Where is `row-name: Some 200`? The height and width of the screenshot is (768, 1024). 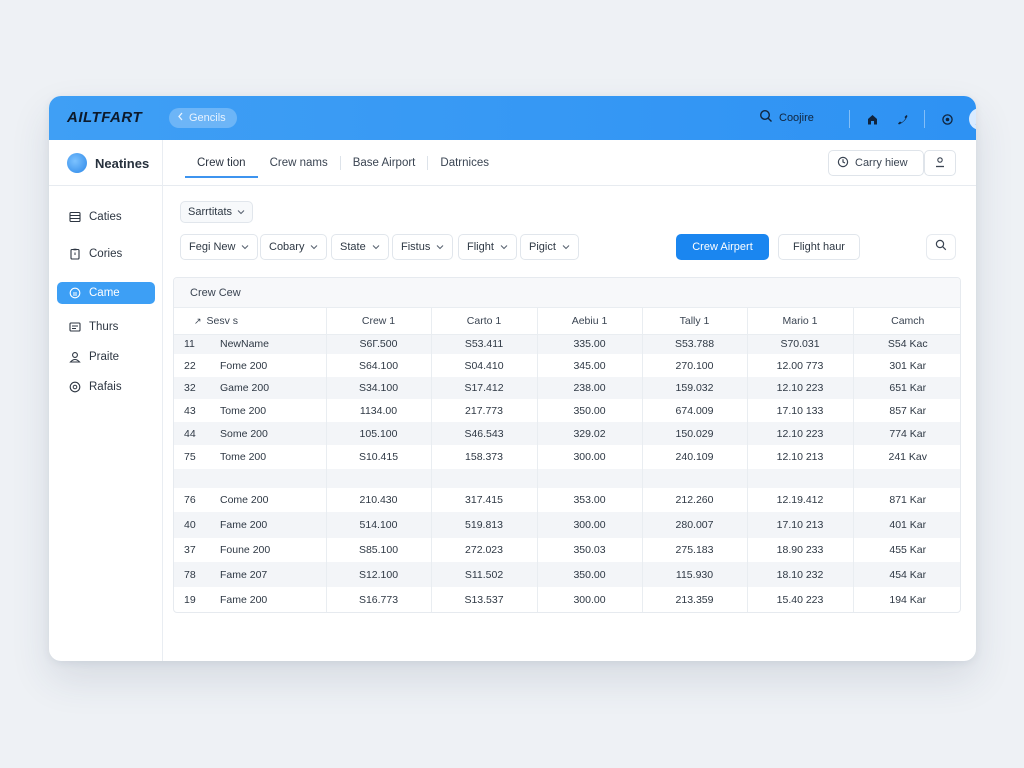 row-name: Some 200 is located at coordinates (244, 433).